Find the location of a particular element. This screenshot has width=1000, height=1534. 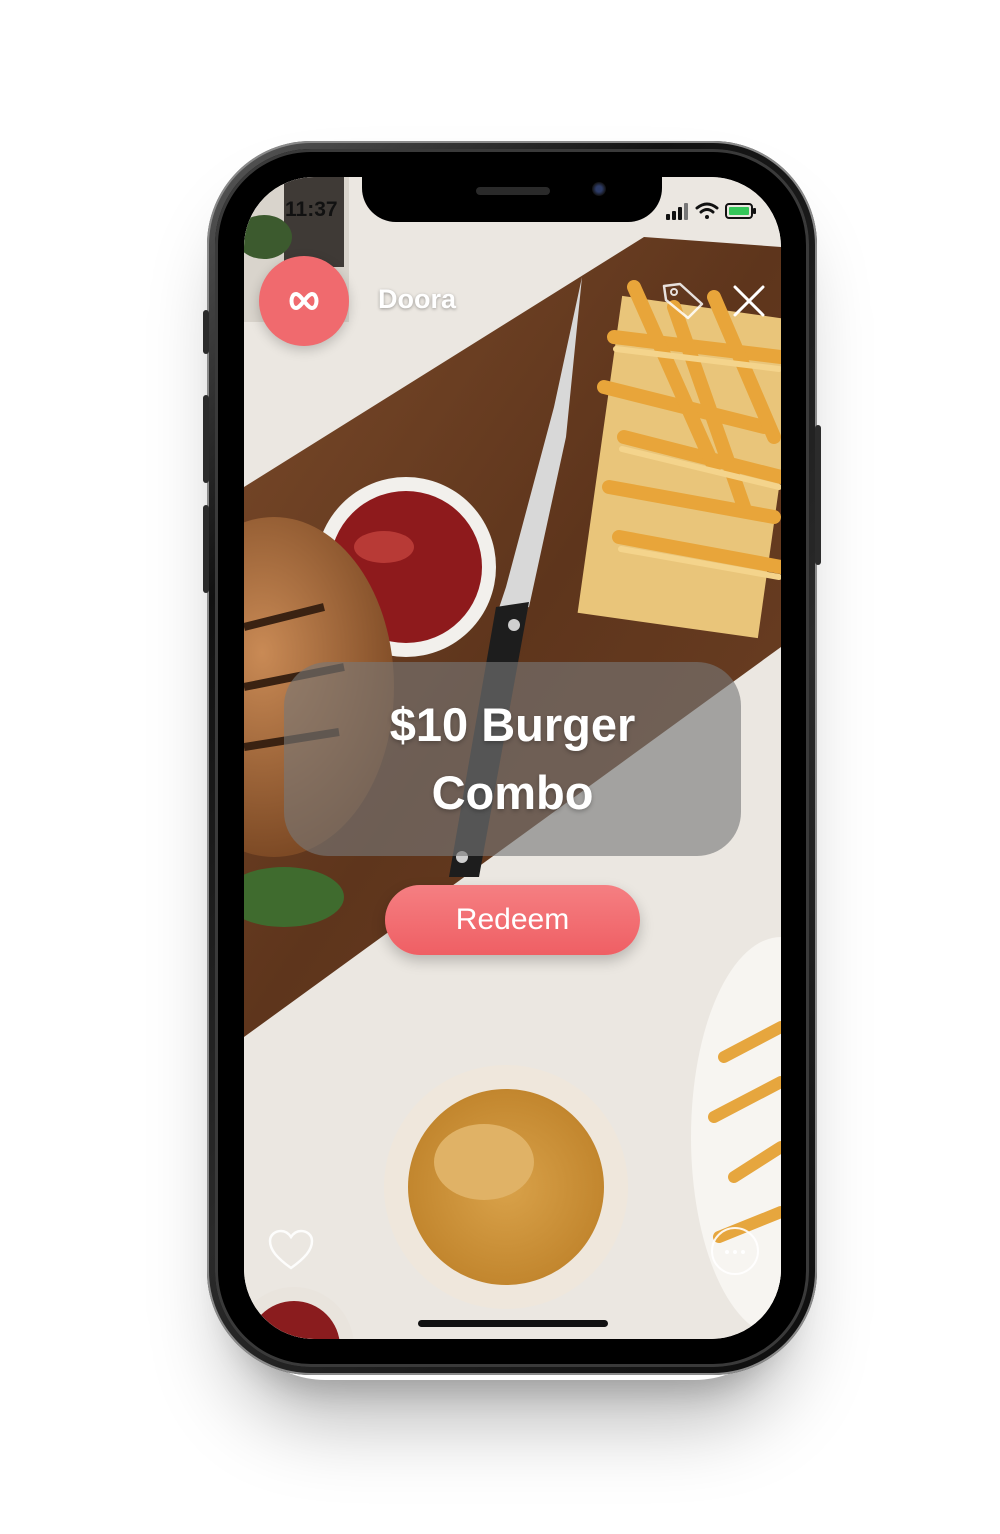

volume-up-button is located at coordinates (206, 439).